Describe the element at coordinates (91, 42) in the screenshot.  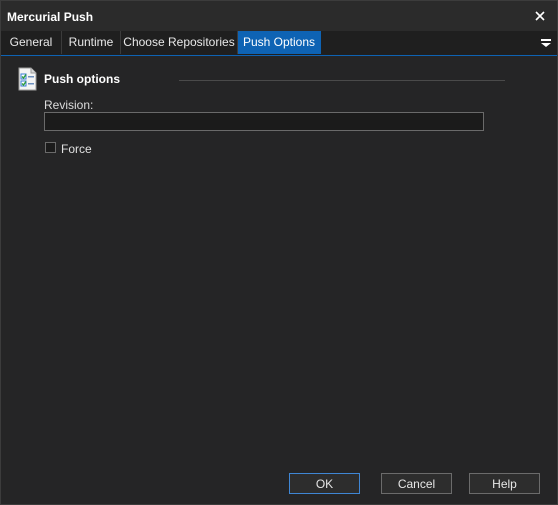
I see `tab-runtime: Runtime` at that location.